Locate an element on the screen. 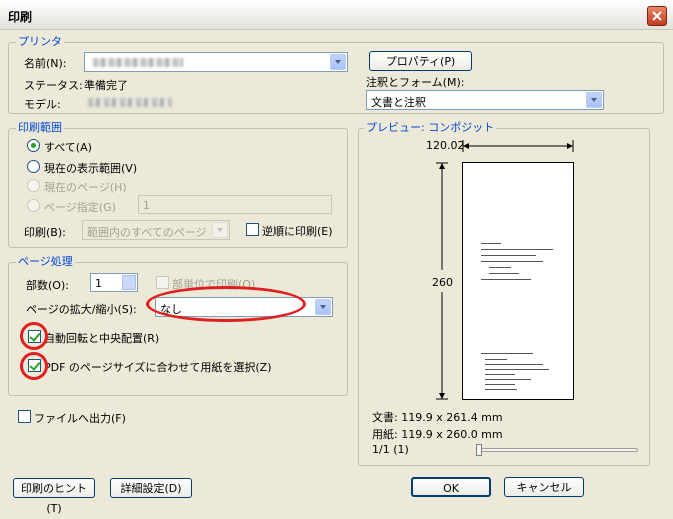 Image resolution: width=673 pixels, height=519 pixels. ok-button: OK is located at coordinates (451, 487).